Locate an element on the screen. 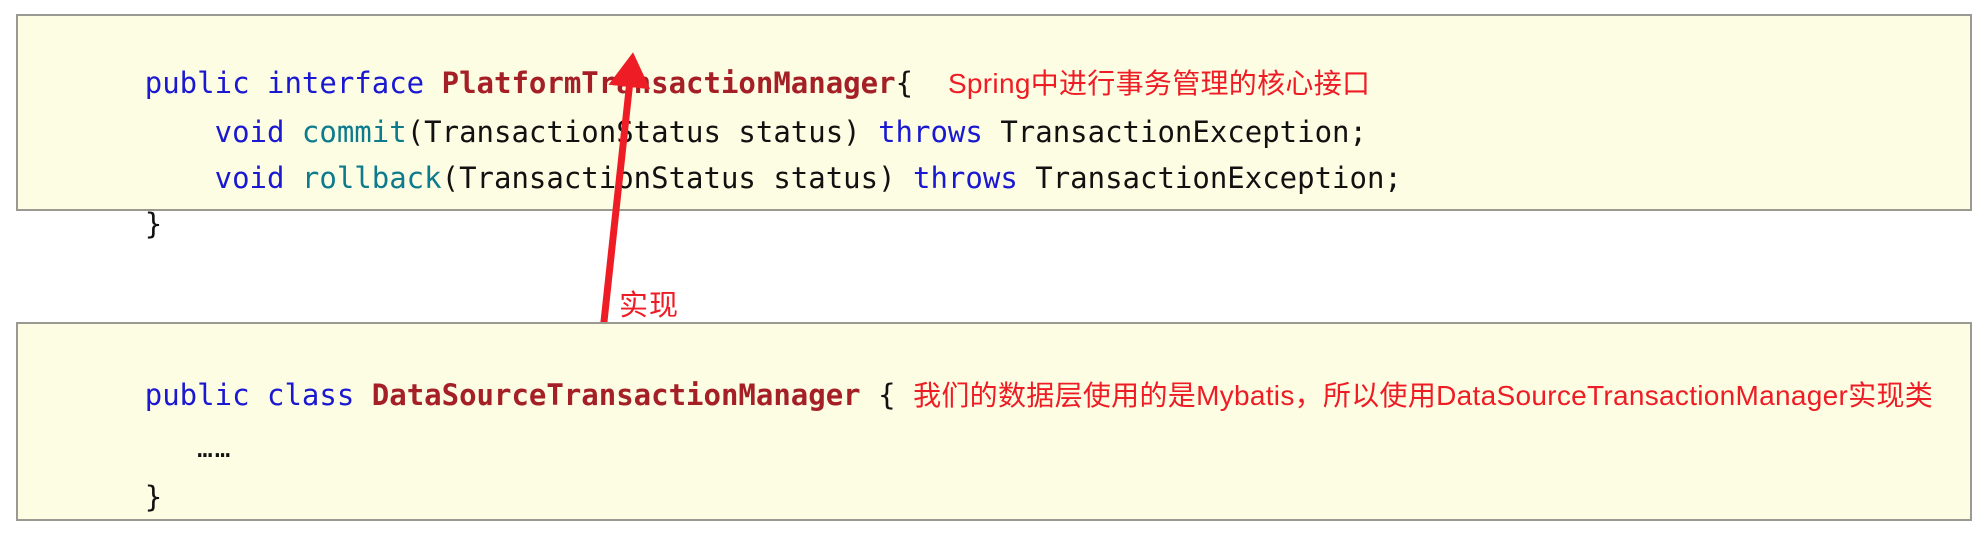 The width and height of the screenshot is (1988, 544). keyword-class: class is located at coordinates (311, 395).